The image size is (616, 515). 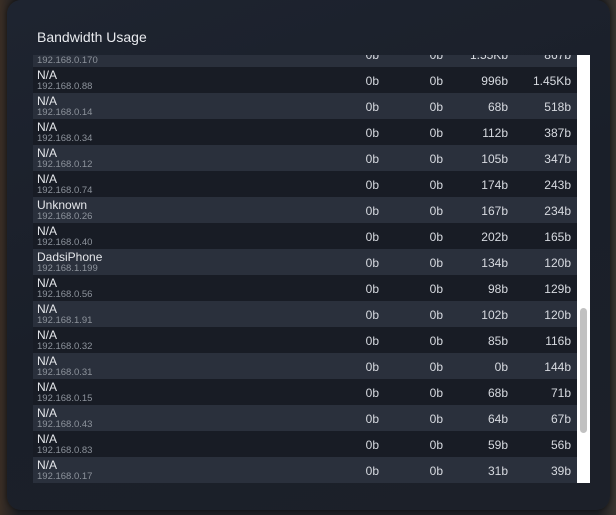 I want to click on col3-value: 112b, so click(x=495, y=133).